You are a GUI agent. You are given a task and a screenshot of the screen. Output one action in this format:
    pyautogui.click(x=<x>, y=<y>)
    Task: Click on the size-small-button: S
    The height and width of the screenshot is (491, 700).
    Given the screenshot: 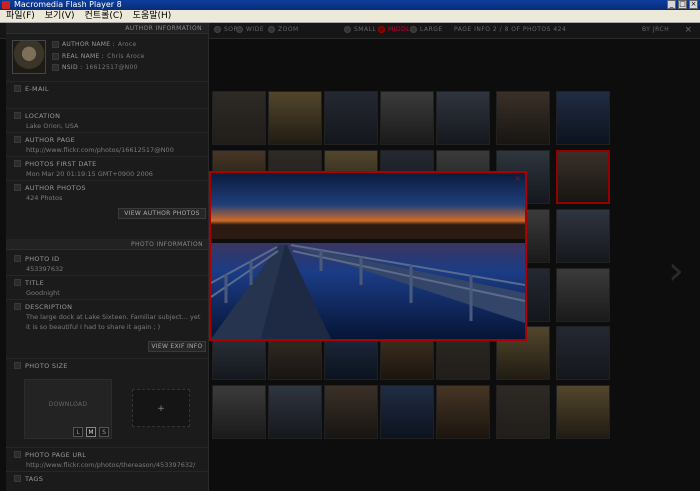 What is the action you would take?
    pyautogui.click(x=104, y=432)
    